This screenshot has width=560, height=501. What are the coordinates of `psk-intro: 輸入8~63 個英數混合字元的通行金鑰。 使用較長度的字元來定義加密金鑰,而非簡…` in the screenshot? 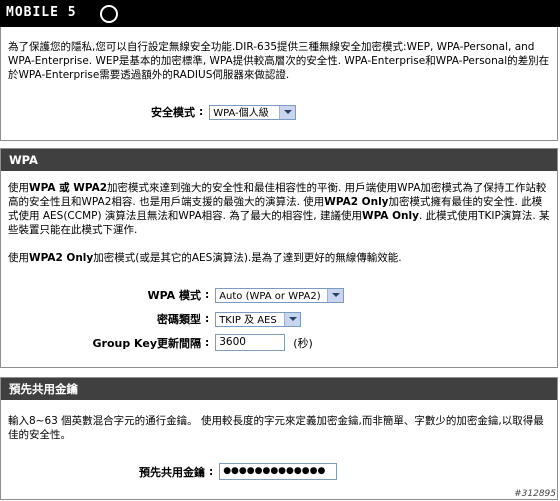 It's located at (276, 428).